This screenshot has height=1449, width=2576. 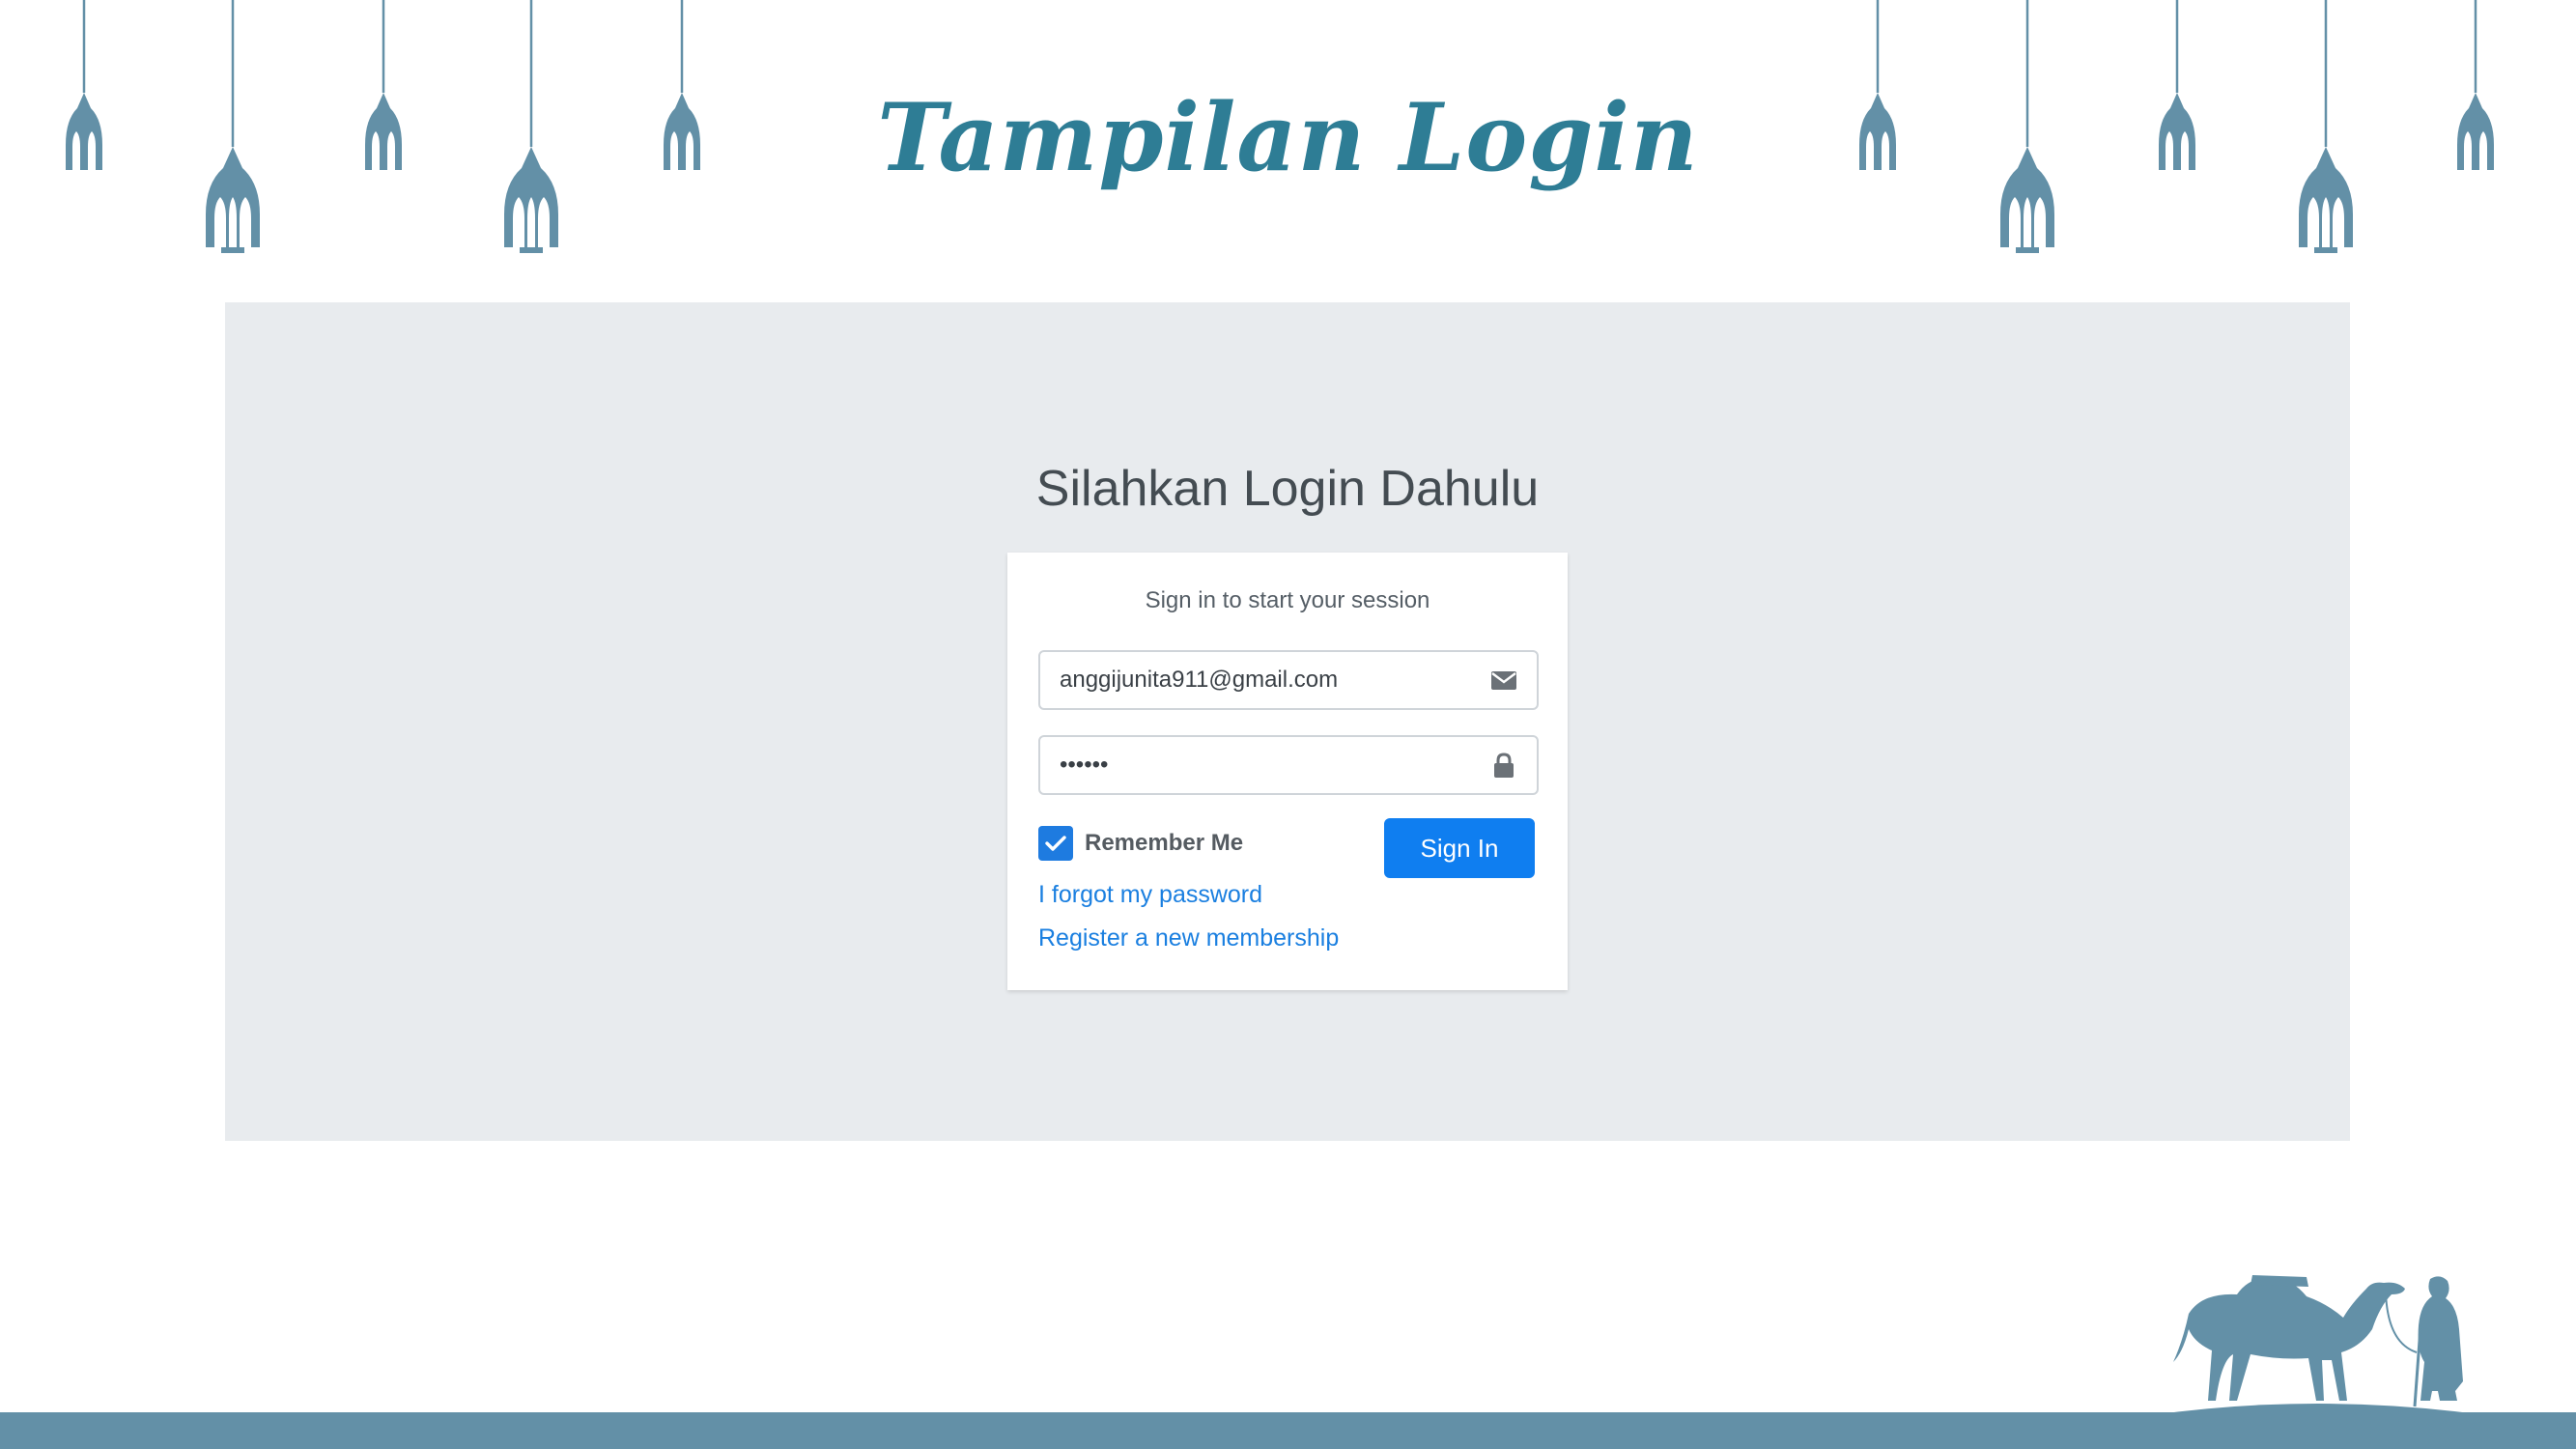 What do you see at coordinates (1288, 1430) in the screenshot?
I see `bottom-bar` at bounding box center [1288, 1430].